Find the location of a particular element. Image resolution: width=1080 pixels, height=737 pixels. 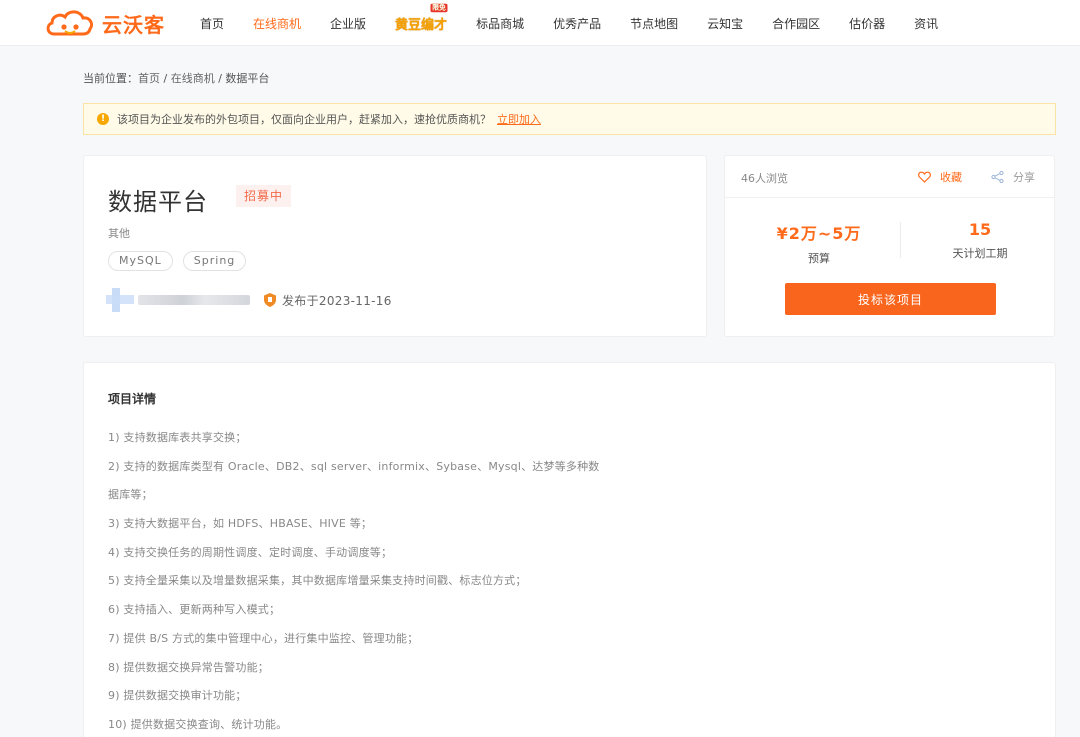

verified-shield-icon is located at coordinates (270, 300).